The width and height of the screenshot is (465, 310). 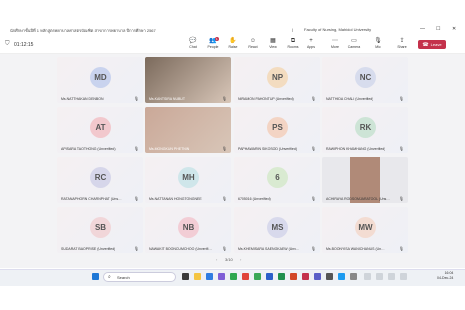 What do you see at coordinates (216, 259) in the screenshot?
I see `prev-page-button: ‹` at bounding box center [216, 259].